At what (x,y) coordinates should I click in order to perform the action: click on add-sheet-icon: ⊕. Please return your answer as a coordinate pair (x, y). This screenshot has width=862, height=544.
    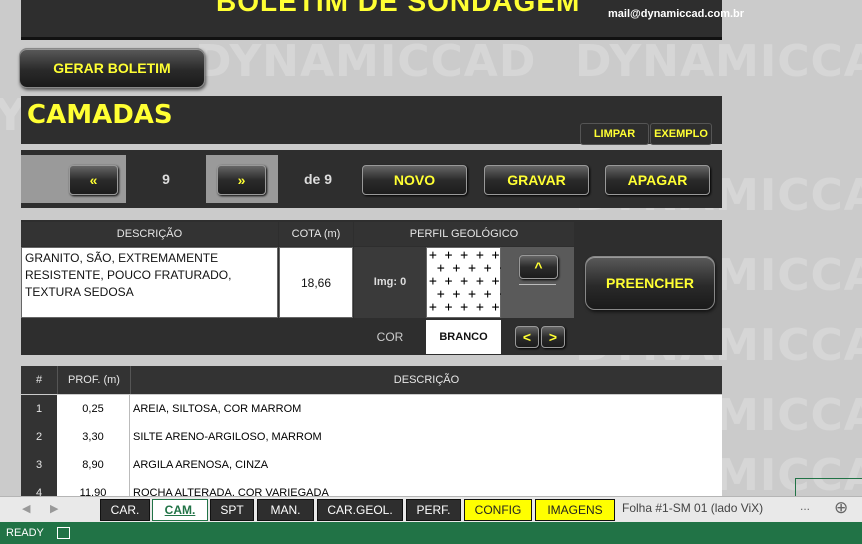
    Looking at the image, I should click on (841, 508).